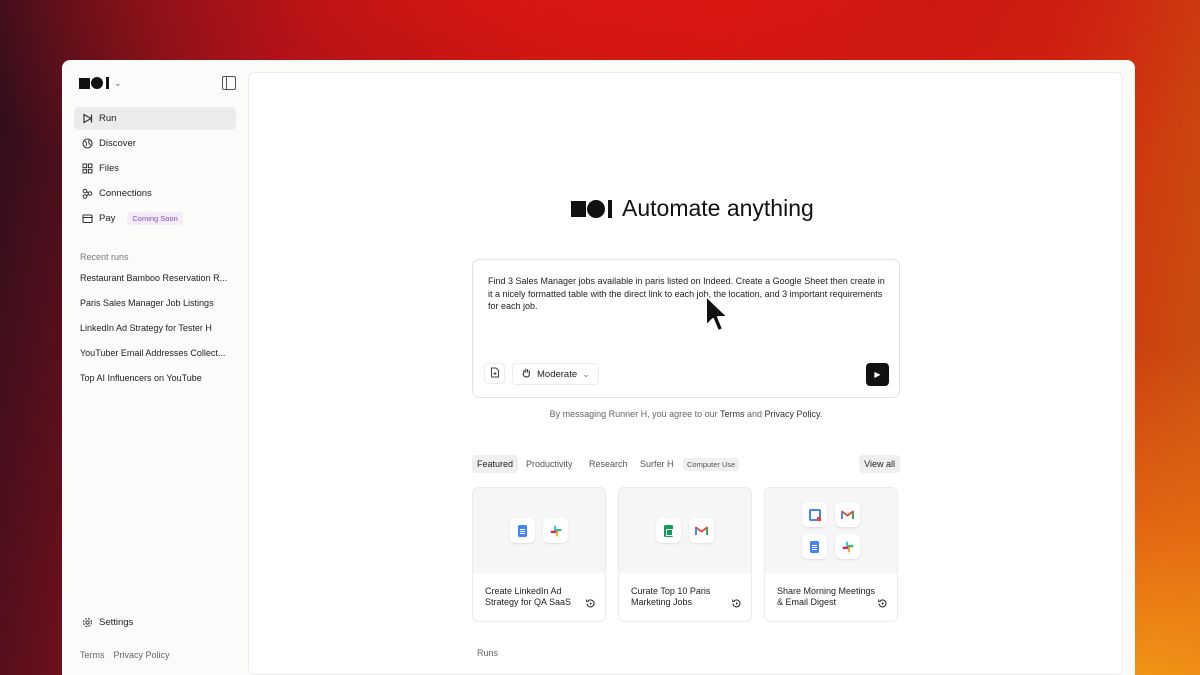  I want to click on card-title: Create LinkedIn Ad Strategy for QA SaaS, so click(528, 596).